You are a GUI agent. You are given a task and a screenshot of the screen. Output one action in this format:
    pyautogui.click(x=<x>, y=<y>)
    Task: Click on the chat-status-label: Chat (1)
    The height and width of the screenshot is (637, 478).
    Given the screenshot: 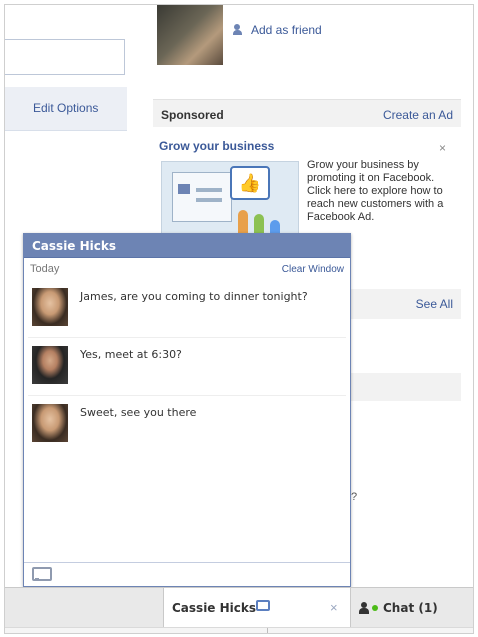 What is the action you would take?
    pyautogui.click(x=410, y=608)
    